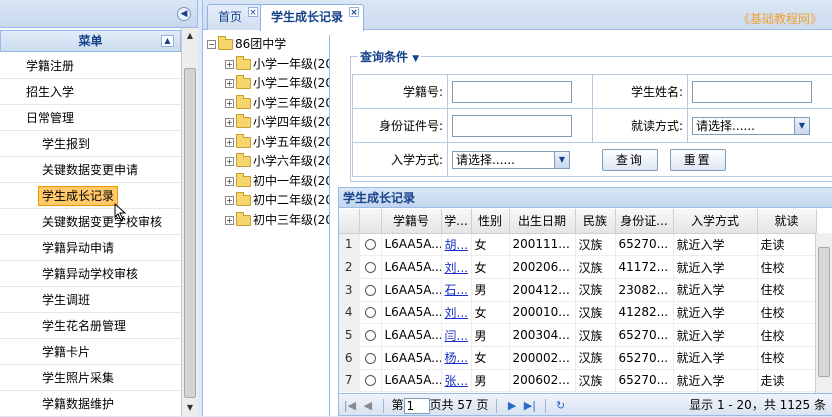  What do you see at coordinates (266, 104) in the screenshot?
I see `tree-node: + 小学三年级(20` at bounding box center [266, 104].